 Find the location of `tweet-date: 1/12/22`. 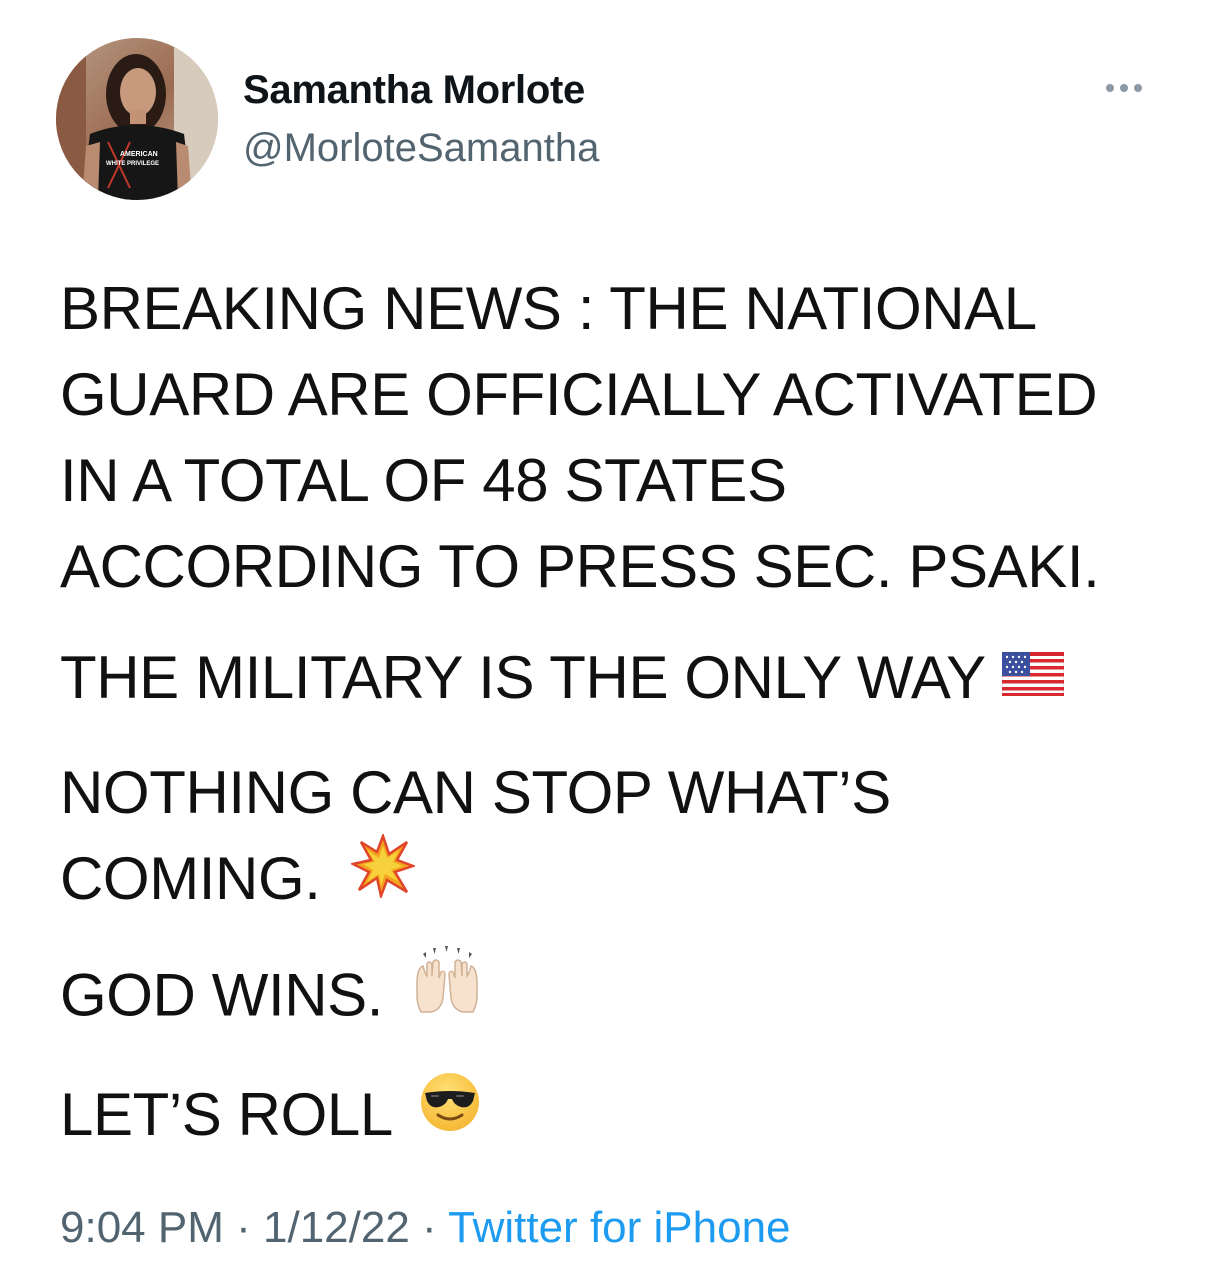

tweet-date: 1/12/22 is located at coordinates (336, 1227).